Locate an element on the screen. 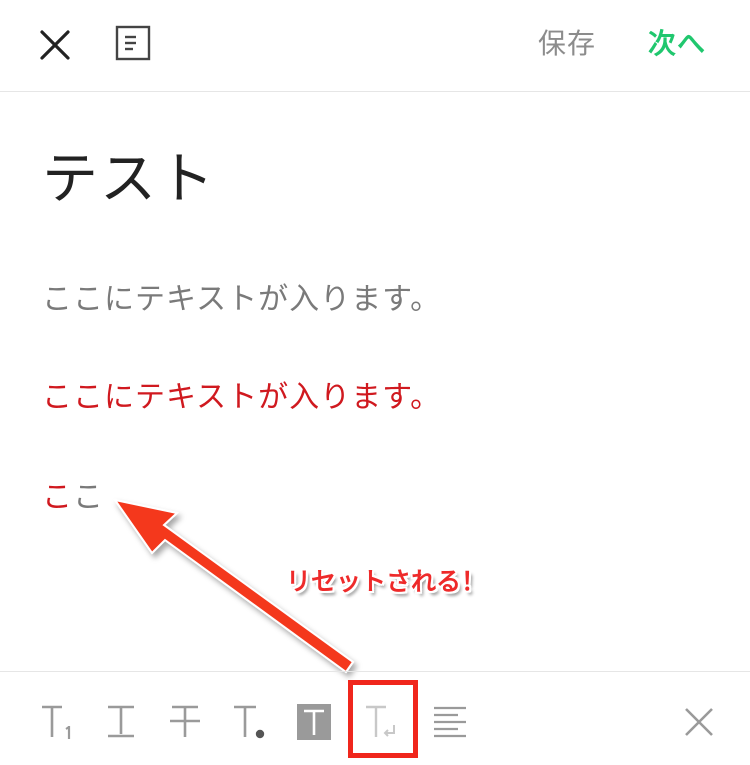 This screenshot has width=750, height=765. body-paragraph-cursor: ここ is located at coordinates (73, 494).